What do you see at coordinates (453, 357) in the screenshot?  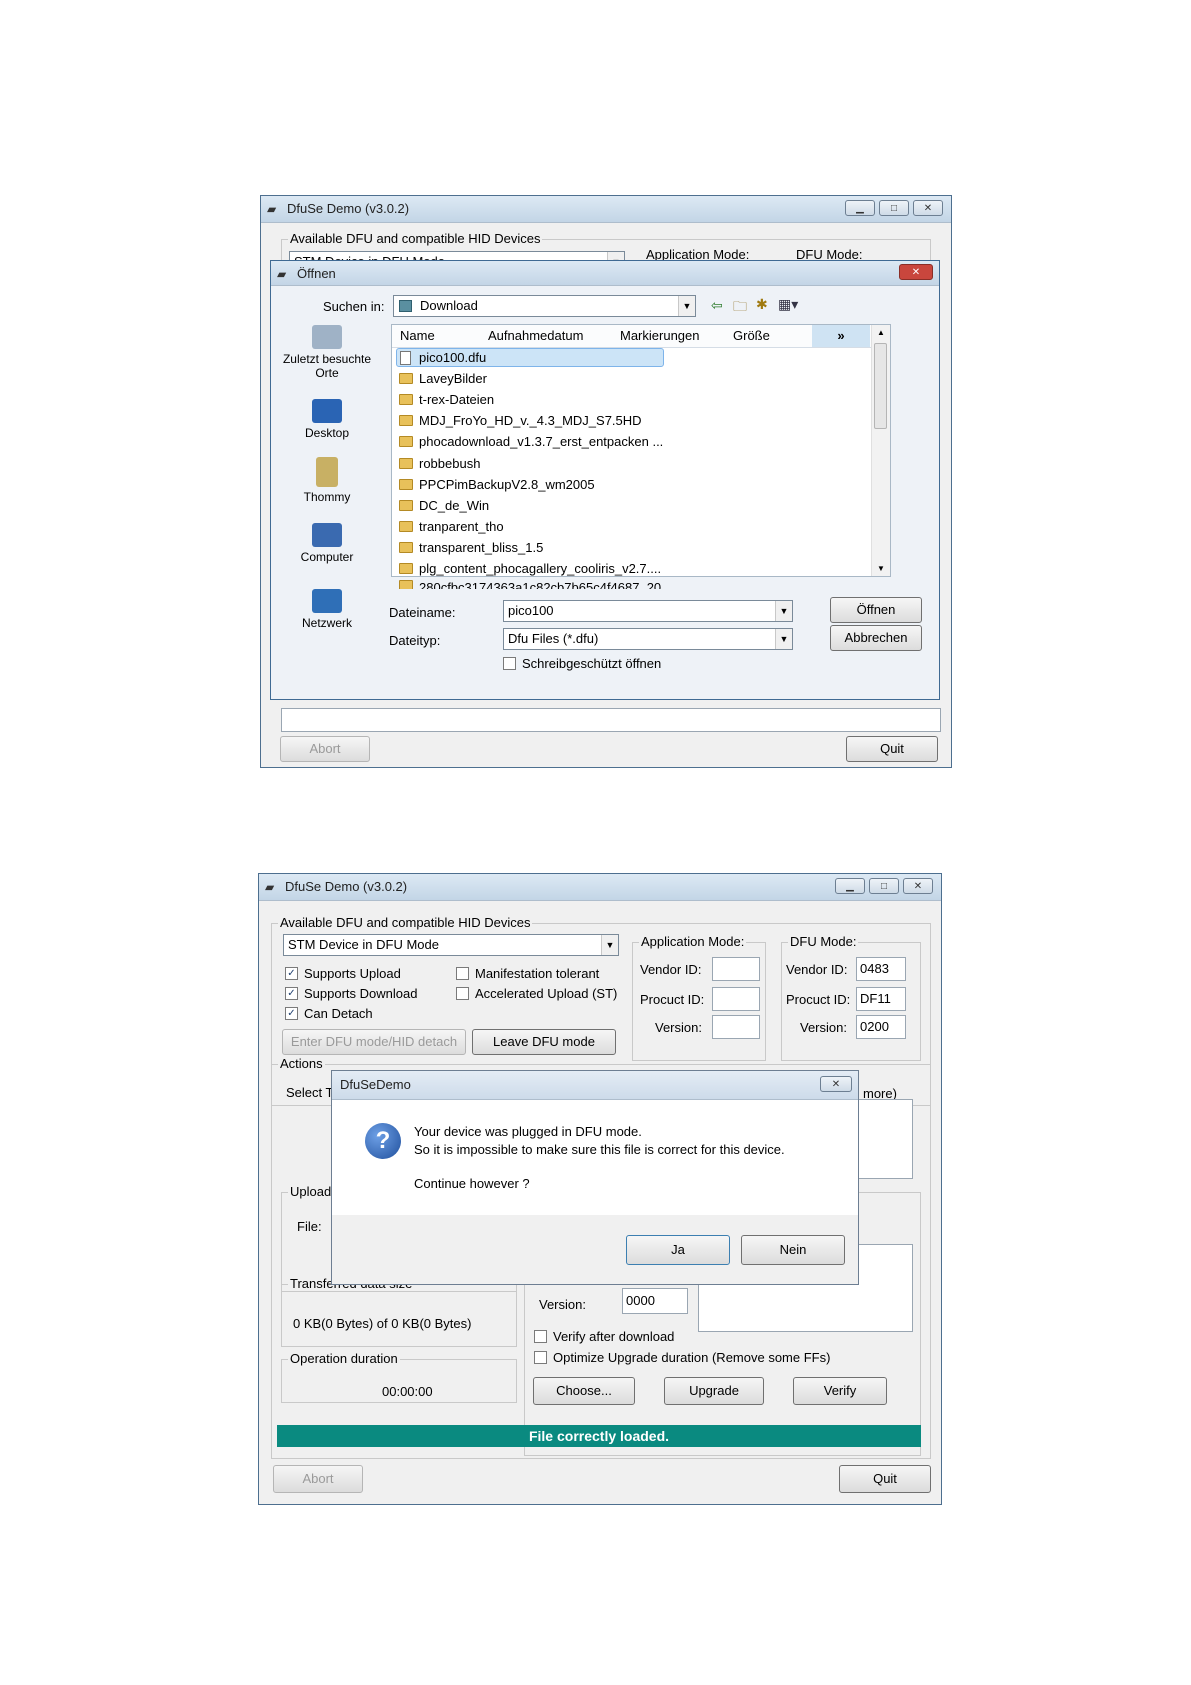 I see `file-name: pico100.dfu` at bounding box center [453, 357].